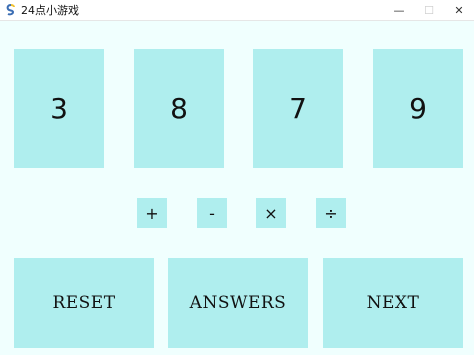 Image resolution: width=474 pixels, height=355 pixels. Describe the element at coordinates (237, 10) in the screenshot. I see `title-bar: 24点小游戏 — ☐ ✕` at that location.